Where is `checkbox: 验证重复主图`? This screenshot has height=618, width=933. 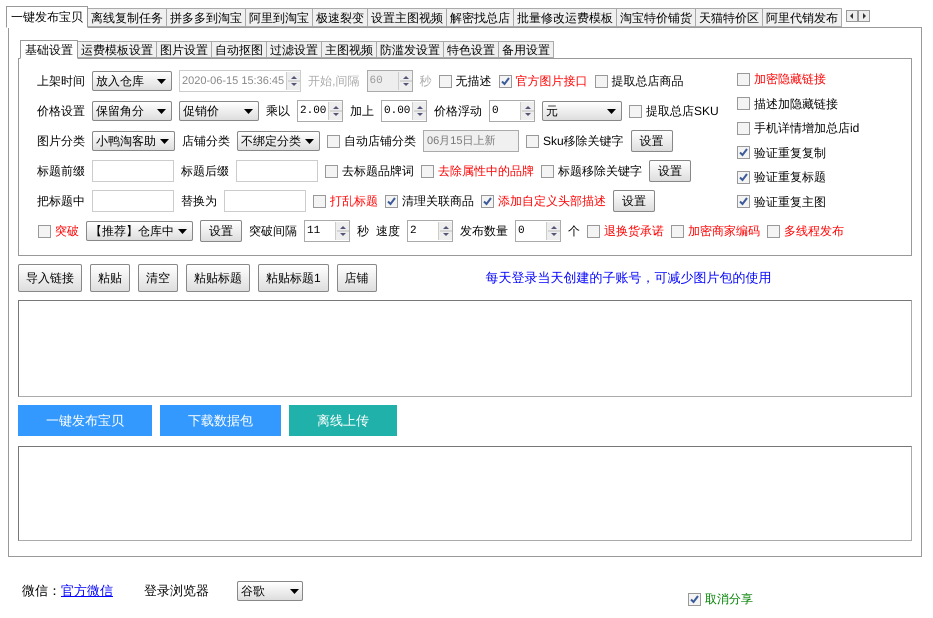
checkbox: 验证重复主图 is located at coordinates (798, 202).